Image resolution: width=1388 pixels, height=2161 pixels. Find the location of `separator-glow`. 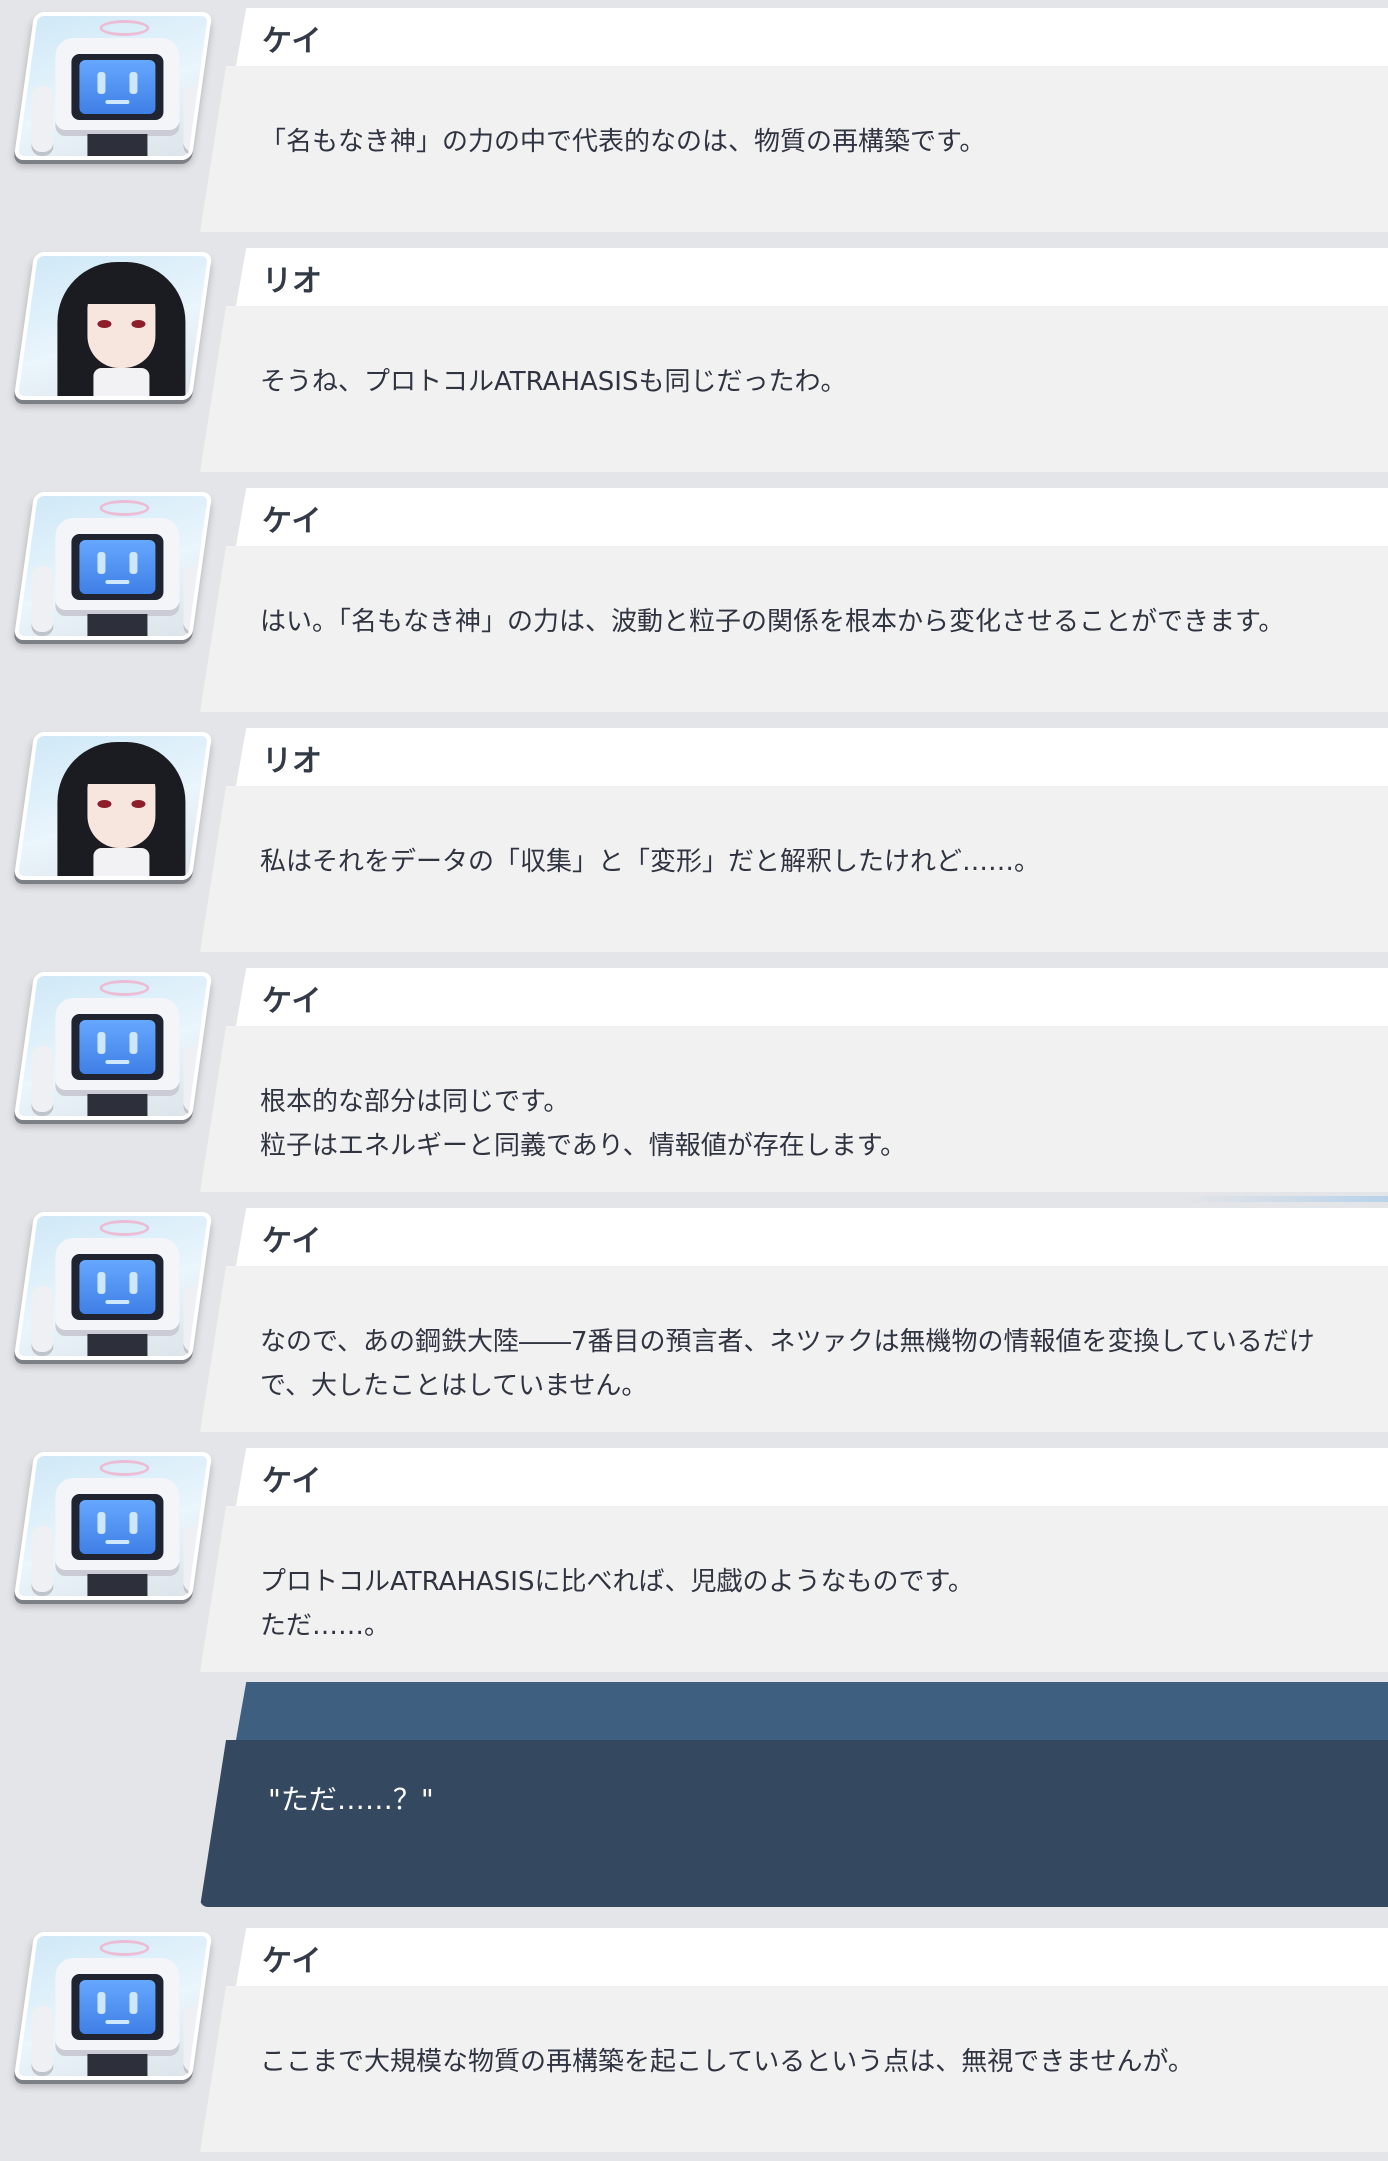

separator-glow is located at coordinates (1284, 1199).